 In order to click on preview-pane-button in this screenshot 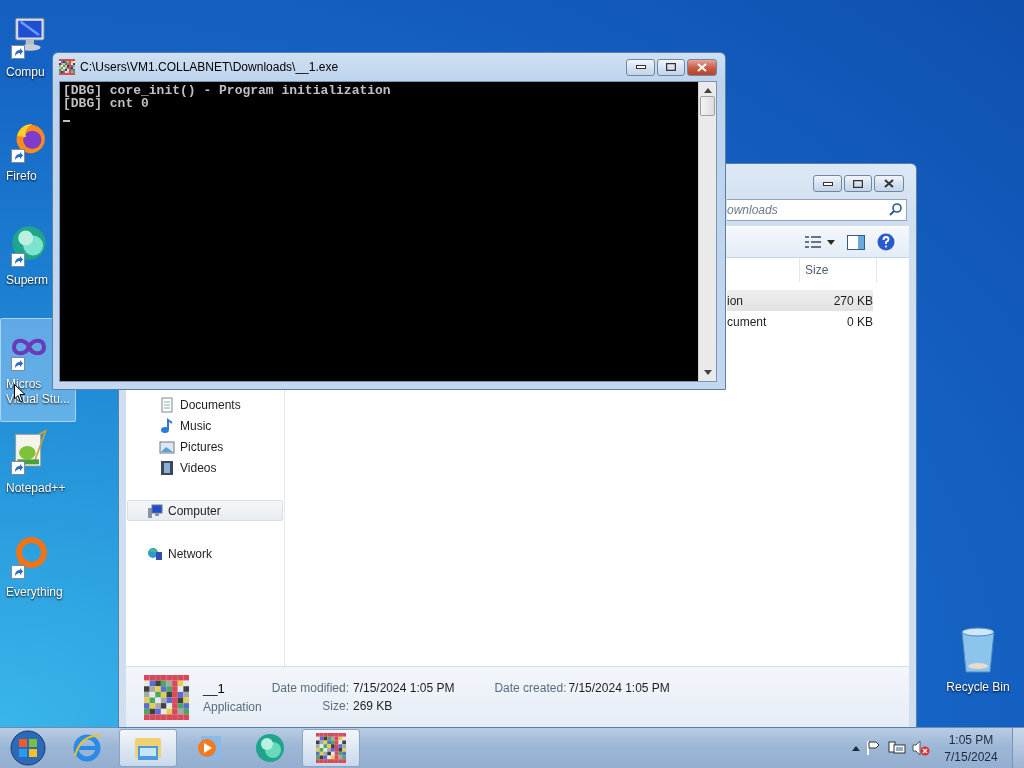, I will do `click(856, 242)`.